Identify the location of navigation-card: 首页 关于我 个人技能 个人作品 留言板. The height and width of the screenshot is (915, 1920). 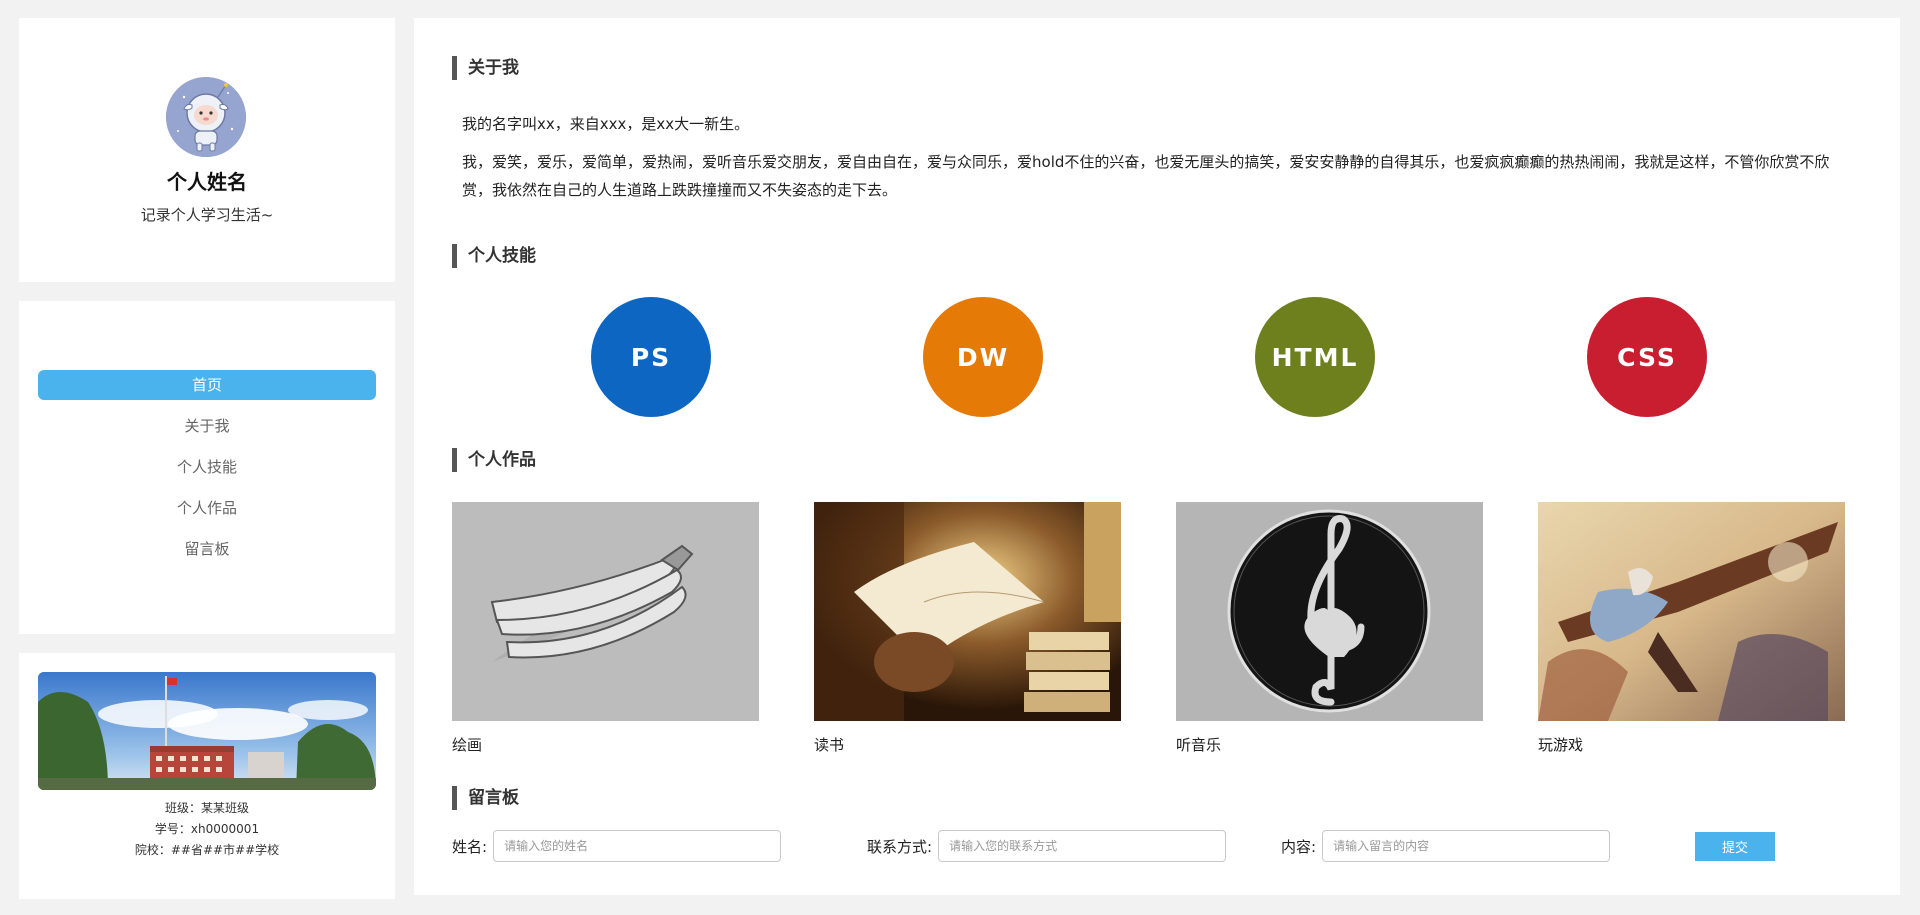
(207, 467).